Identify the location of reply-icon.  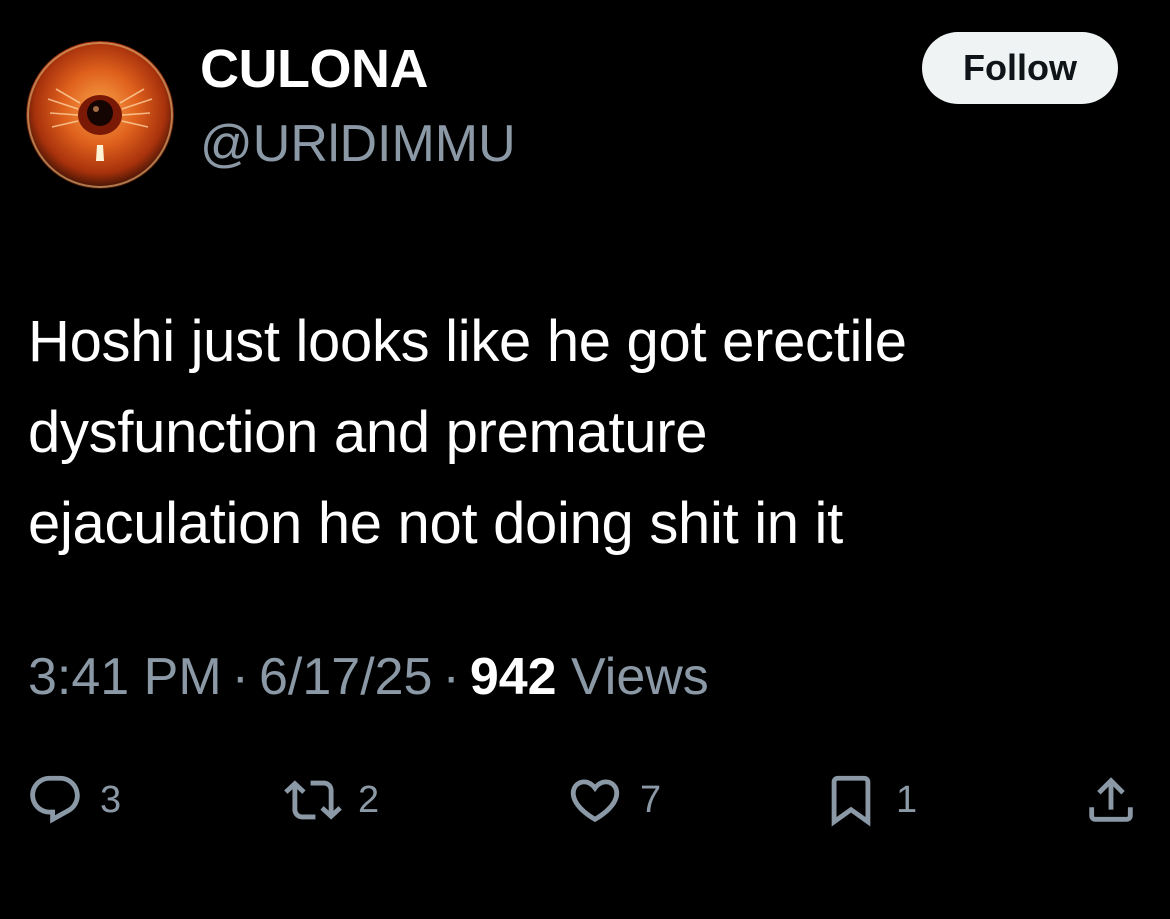
(55, 799).